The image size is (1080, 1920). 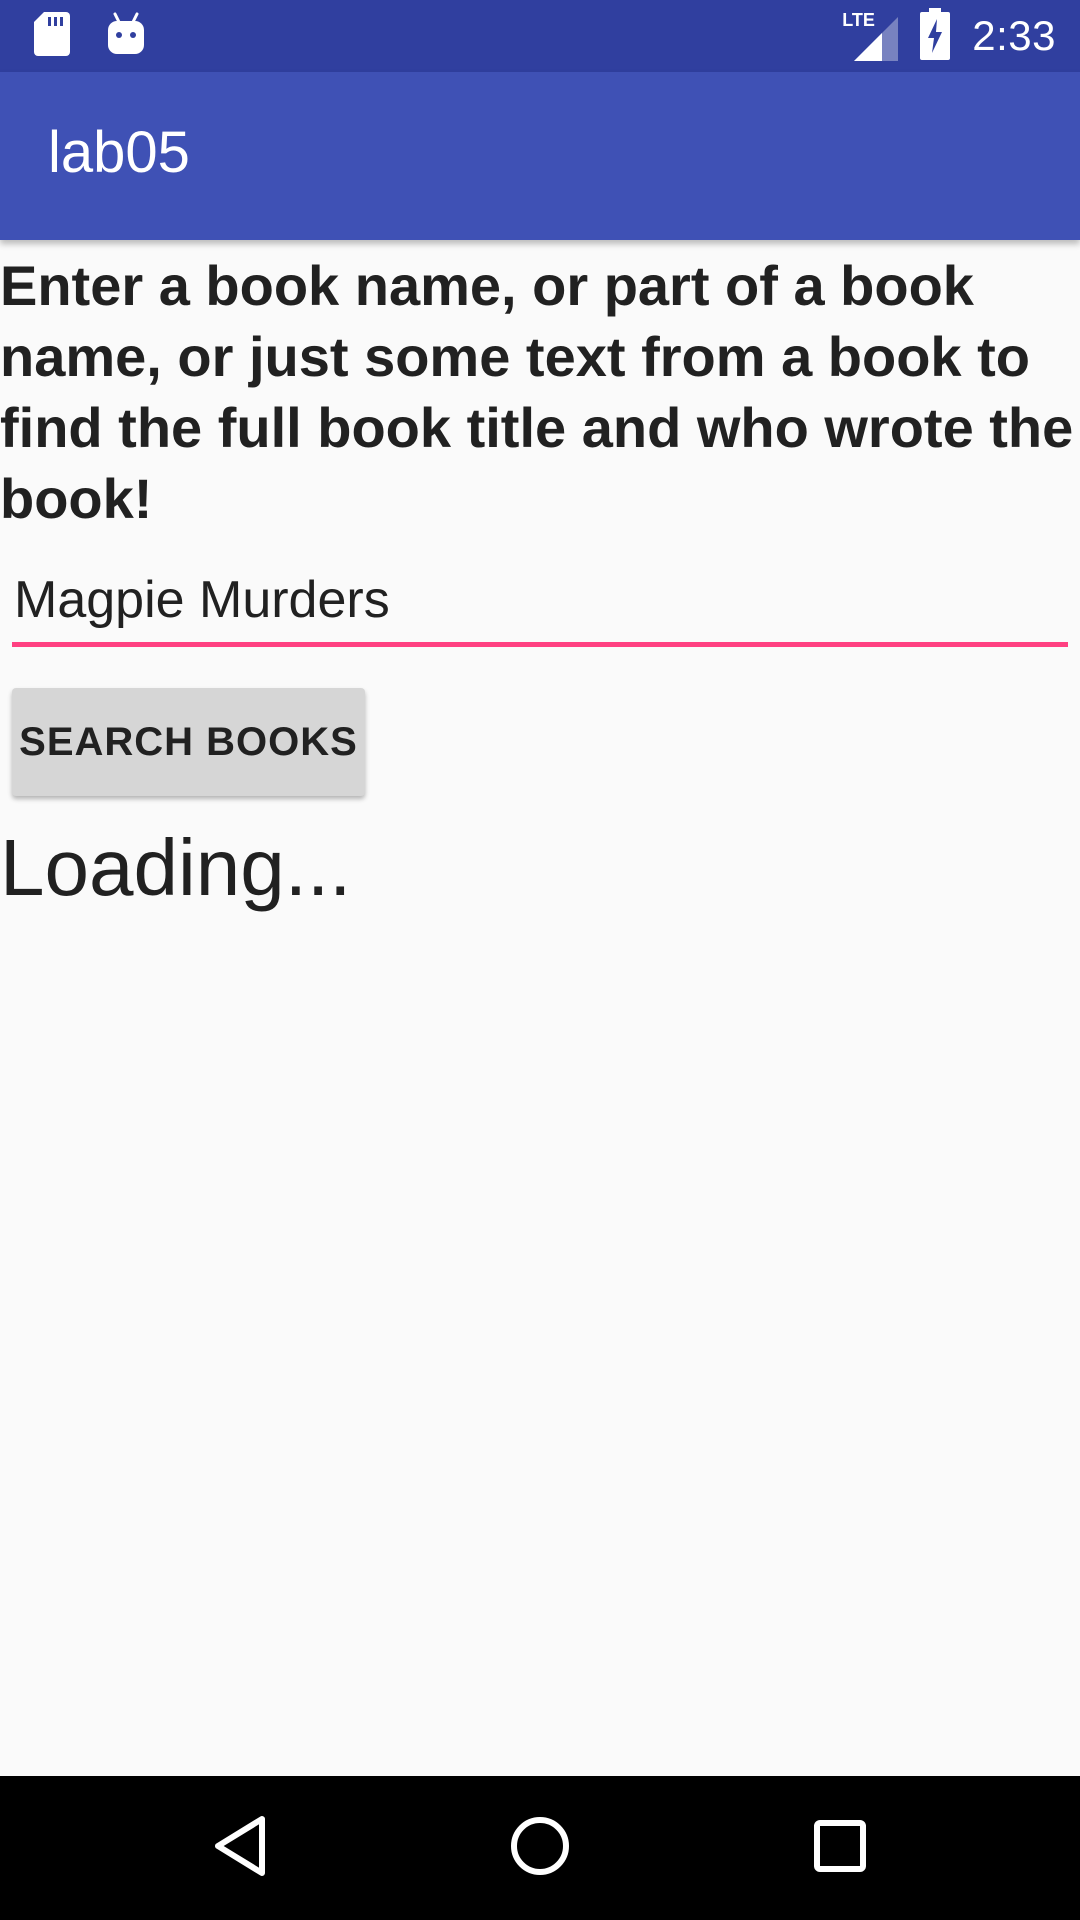 What do you see at coordinates (52, 36) in the screenshot?
I see `sd-card-icon` at bounding box center [52, 36].